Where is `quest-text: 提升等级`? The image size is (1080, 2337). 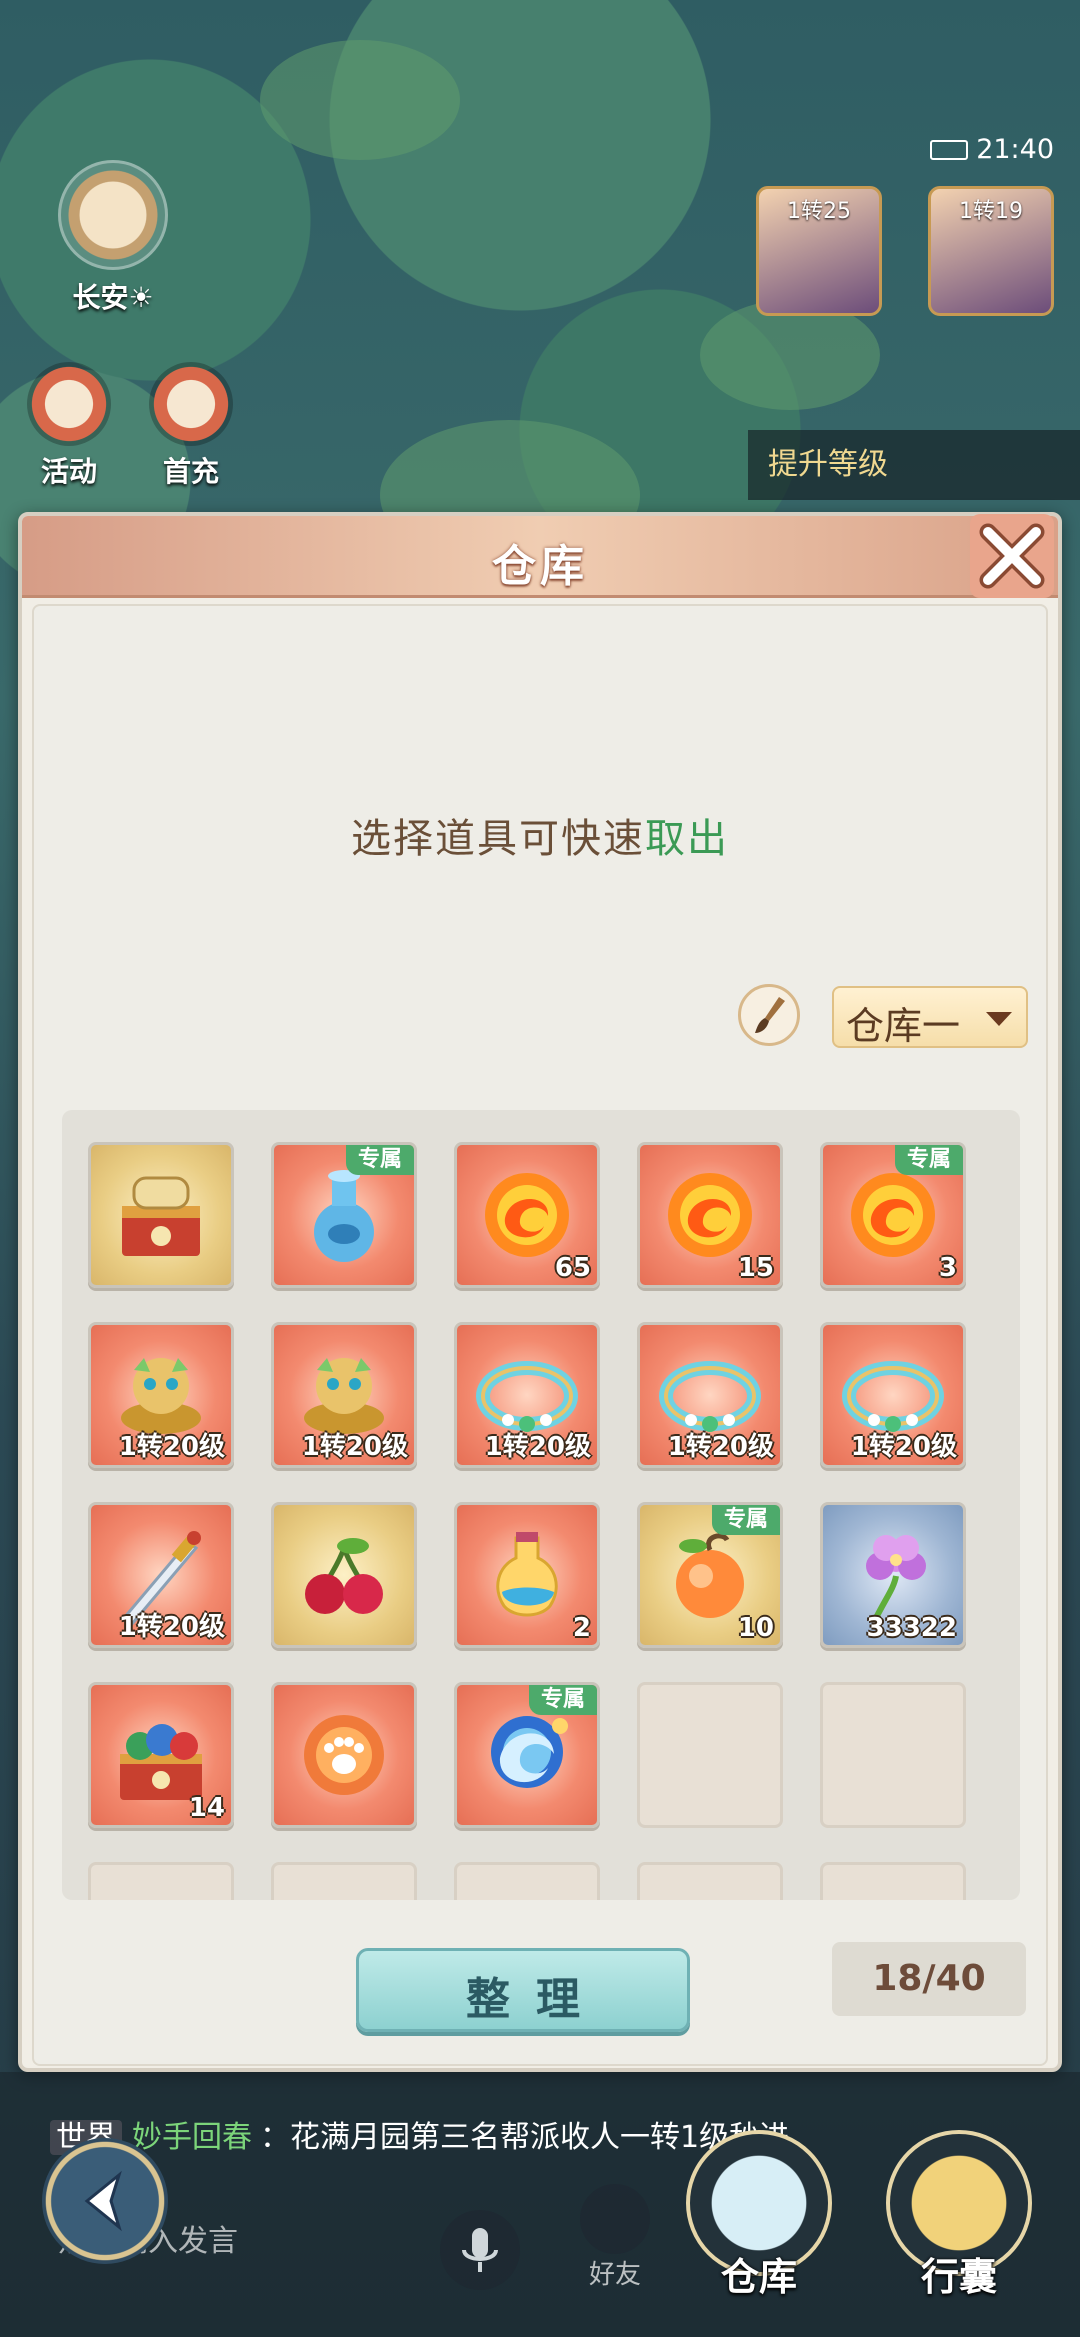 quest-text: 提升等级 is located at coordinates (828, 464).